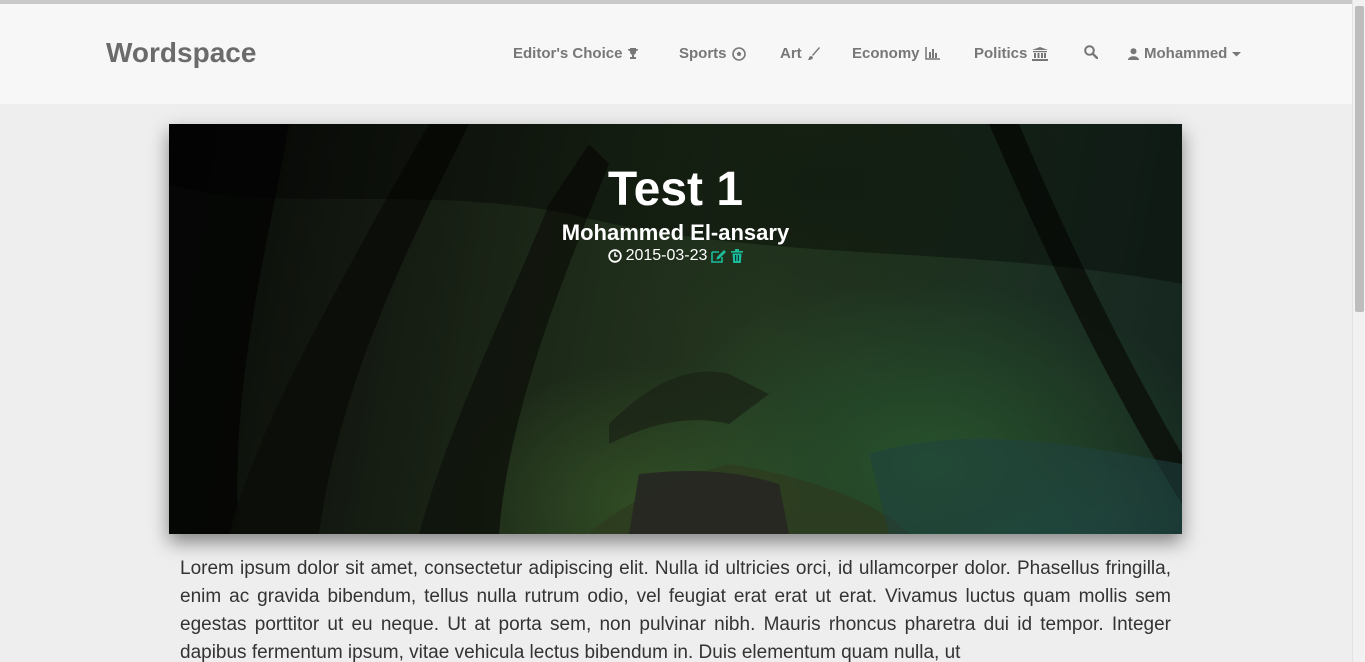 Image resolution: width=1365 pixels, height=662 pixels. I want to click on user-icon, so click(1133, 53).